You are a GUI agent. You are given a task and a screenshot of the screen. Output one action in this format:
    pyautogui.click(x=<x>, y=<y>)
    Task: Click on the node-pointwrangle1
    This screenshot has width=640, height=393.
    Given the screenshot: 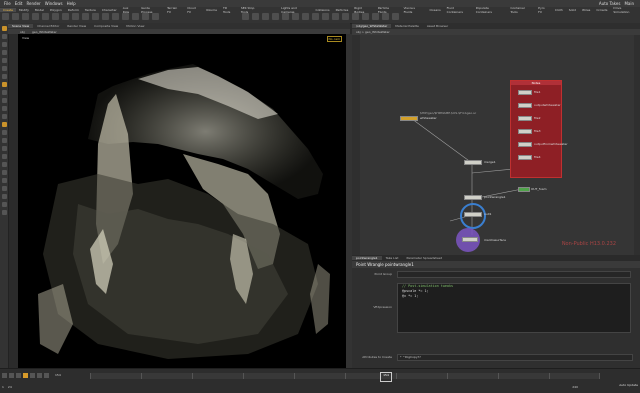 What is the action you would take?
    pyautogui.click(x=473, y=197)
    